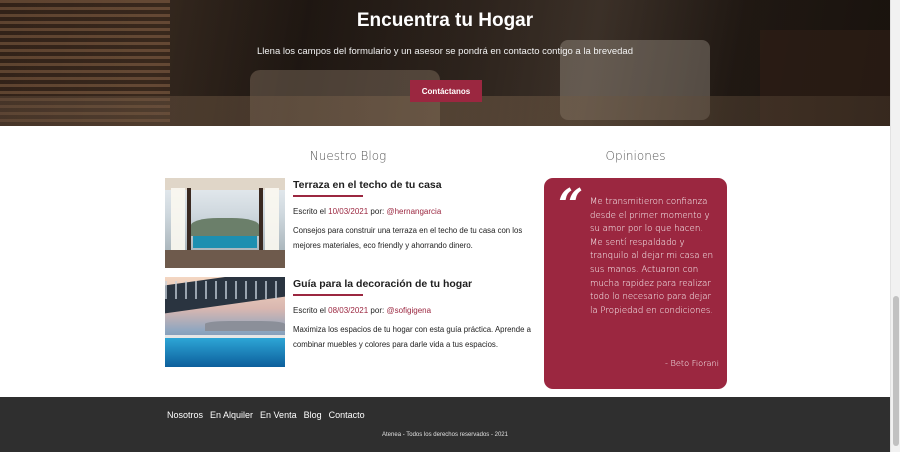 This screenshot has height=452, width=900. I want to click on opinions-heading: Opiniones, so click(635, 156).